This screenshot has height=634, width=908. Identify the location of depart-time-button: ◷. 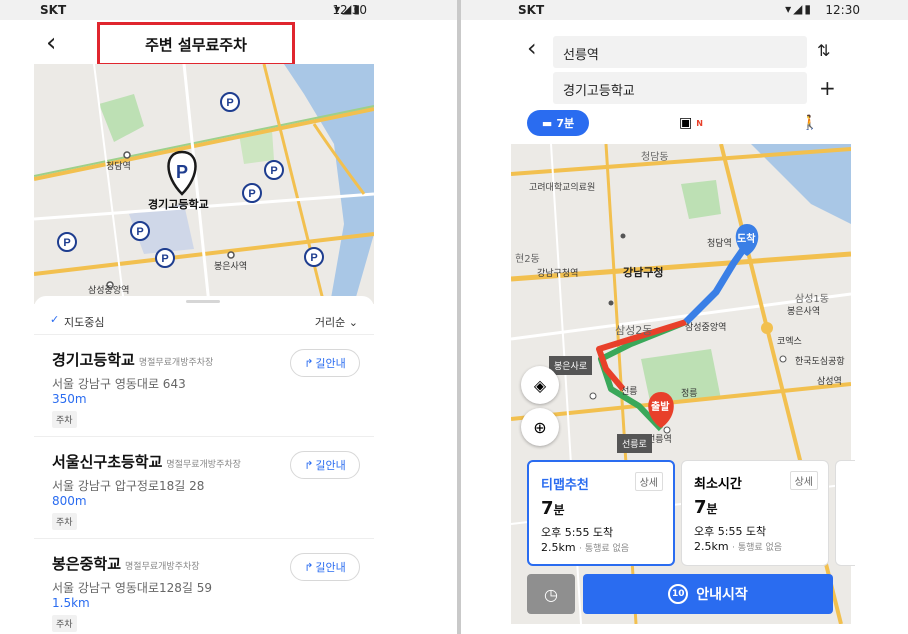
(551, 594).